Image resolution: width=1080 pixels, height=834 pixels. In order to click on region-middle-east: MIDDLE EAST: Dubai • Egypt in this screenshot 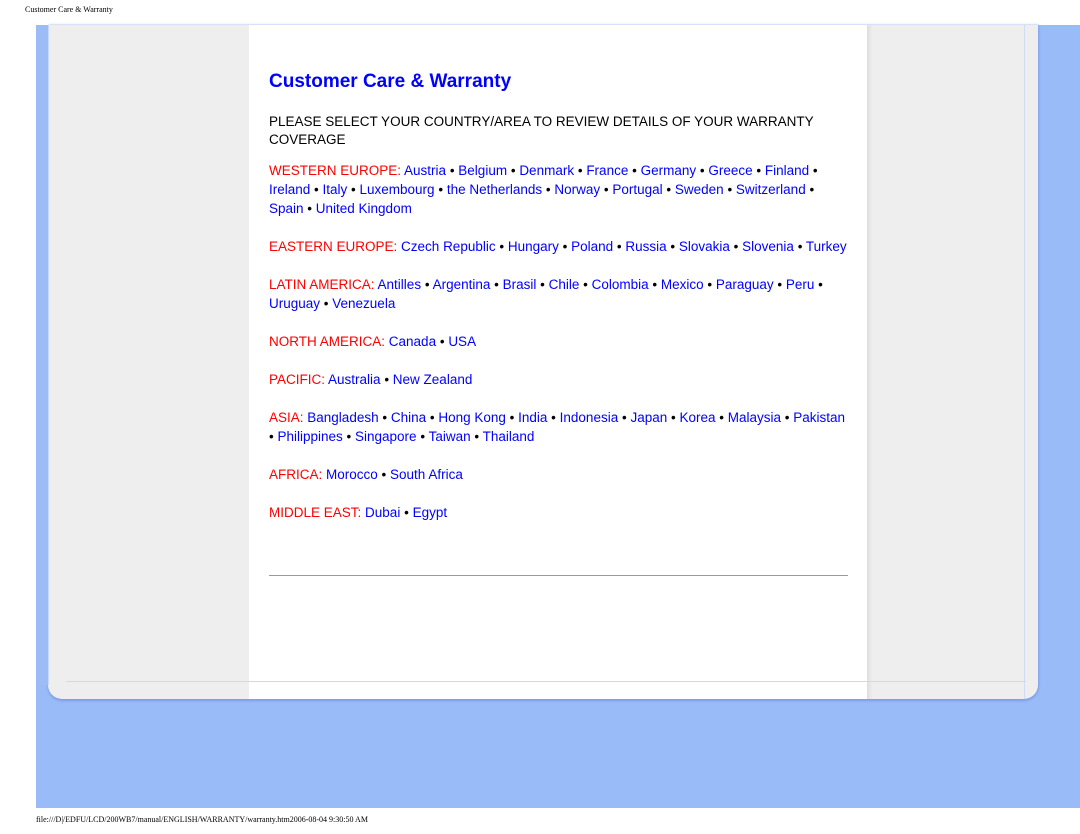, I will do `click(559, 512)`.